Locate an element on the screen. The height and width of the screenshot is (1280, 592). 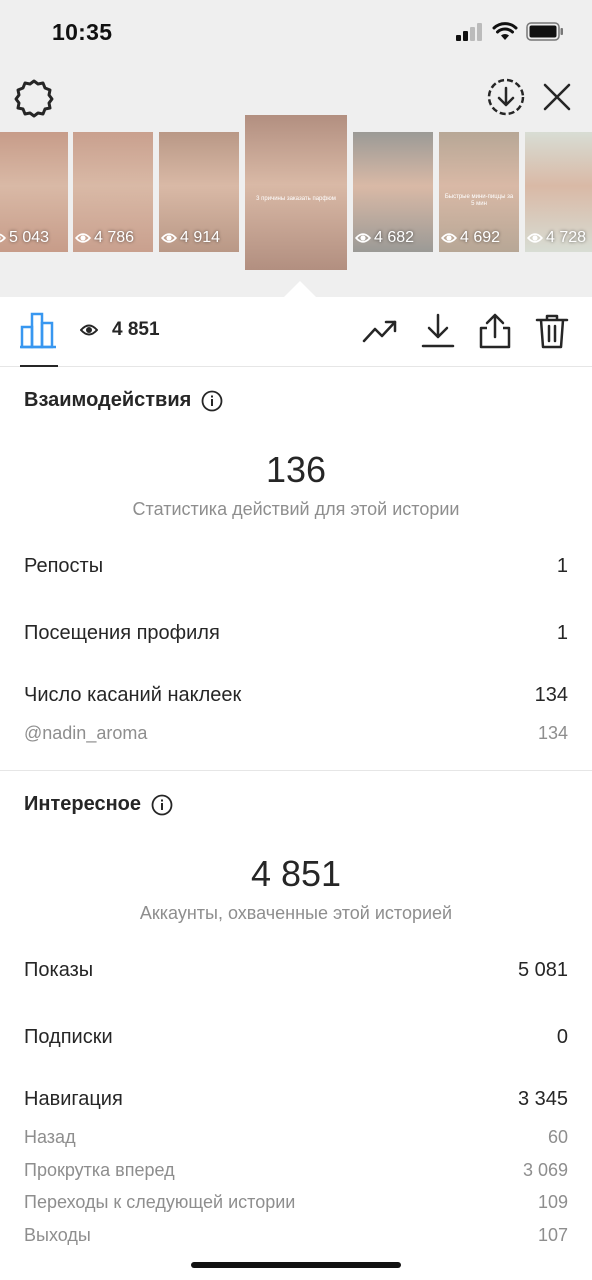
story-view-count-value: 4 914 is located at coordinates (200, 237).